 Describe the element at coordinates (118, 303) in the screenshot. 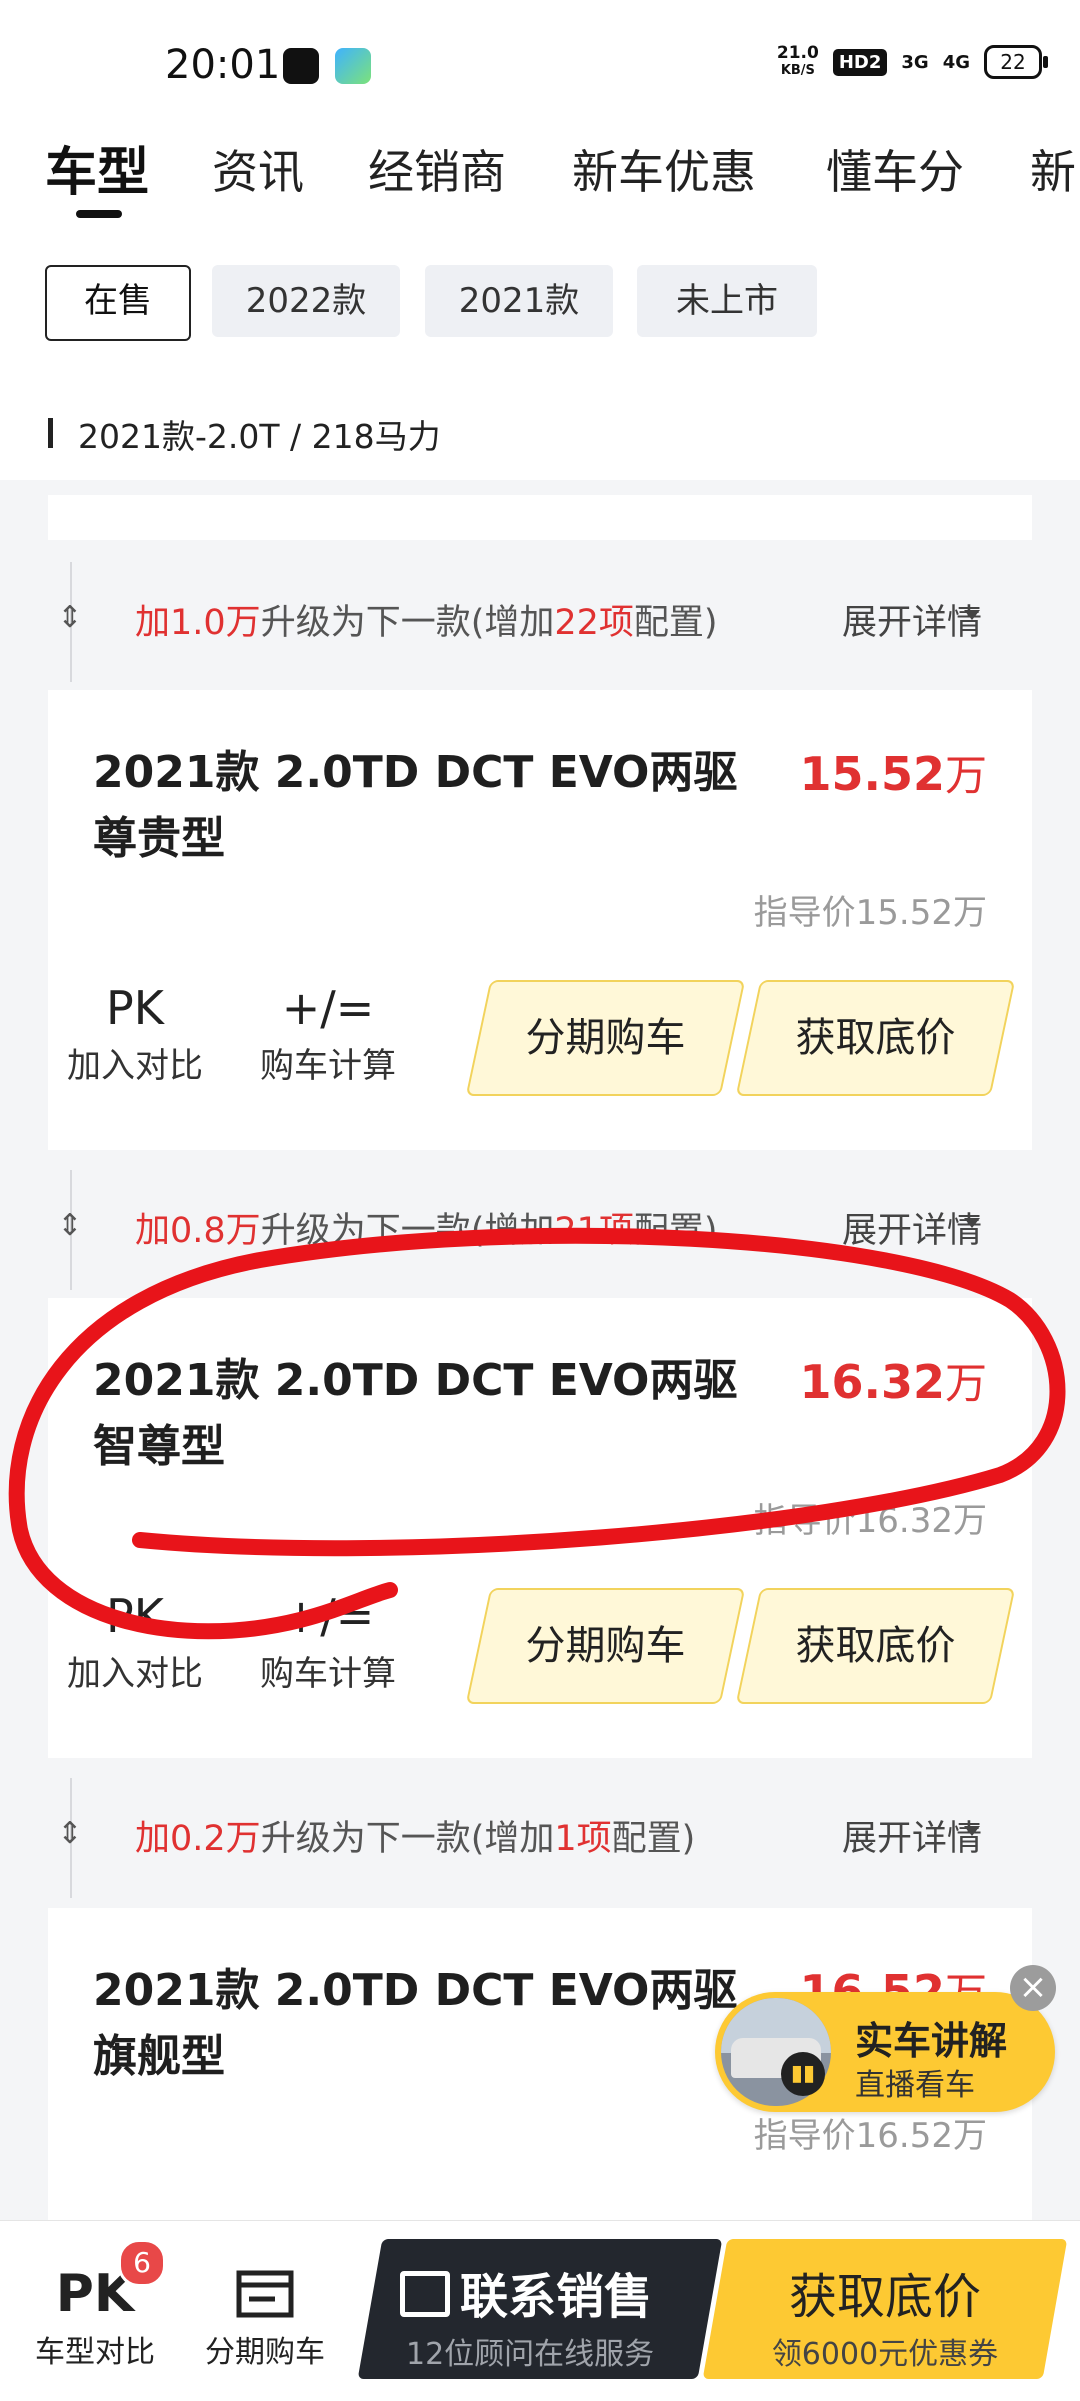

I see `filter-on-sale: 在售` at that location.